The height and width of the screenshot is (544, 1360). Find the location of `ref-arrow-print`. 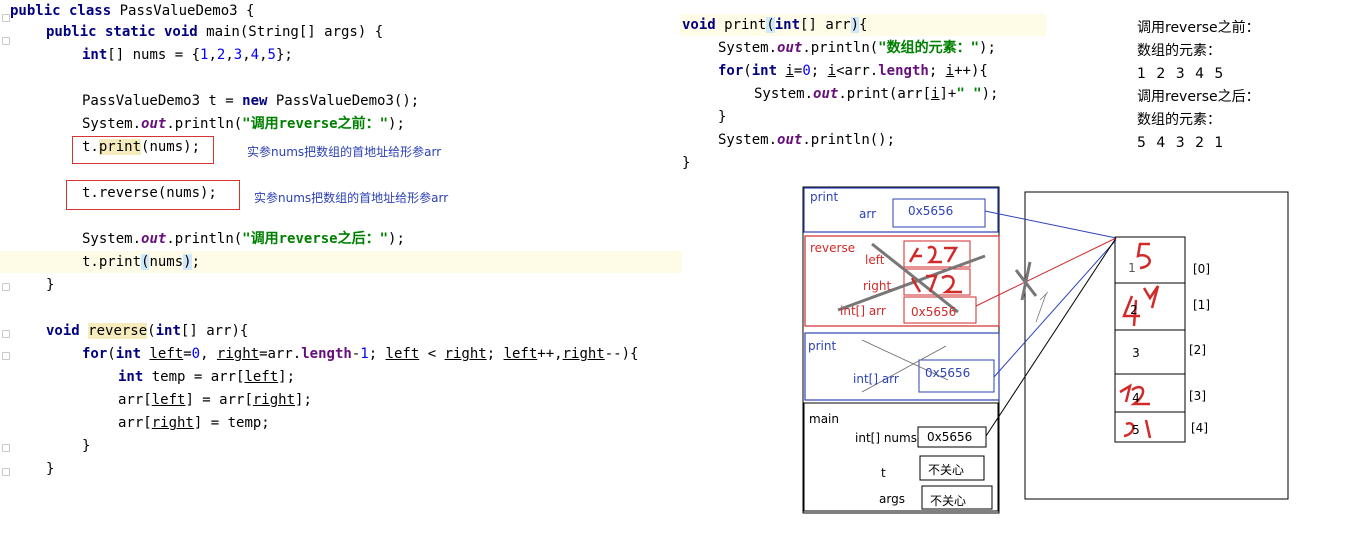

ref-arrow-print is located at coordinates (1050, 224).